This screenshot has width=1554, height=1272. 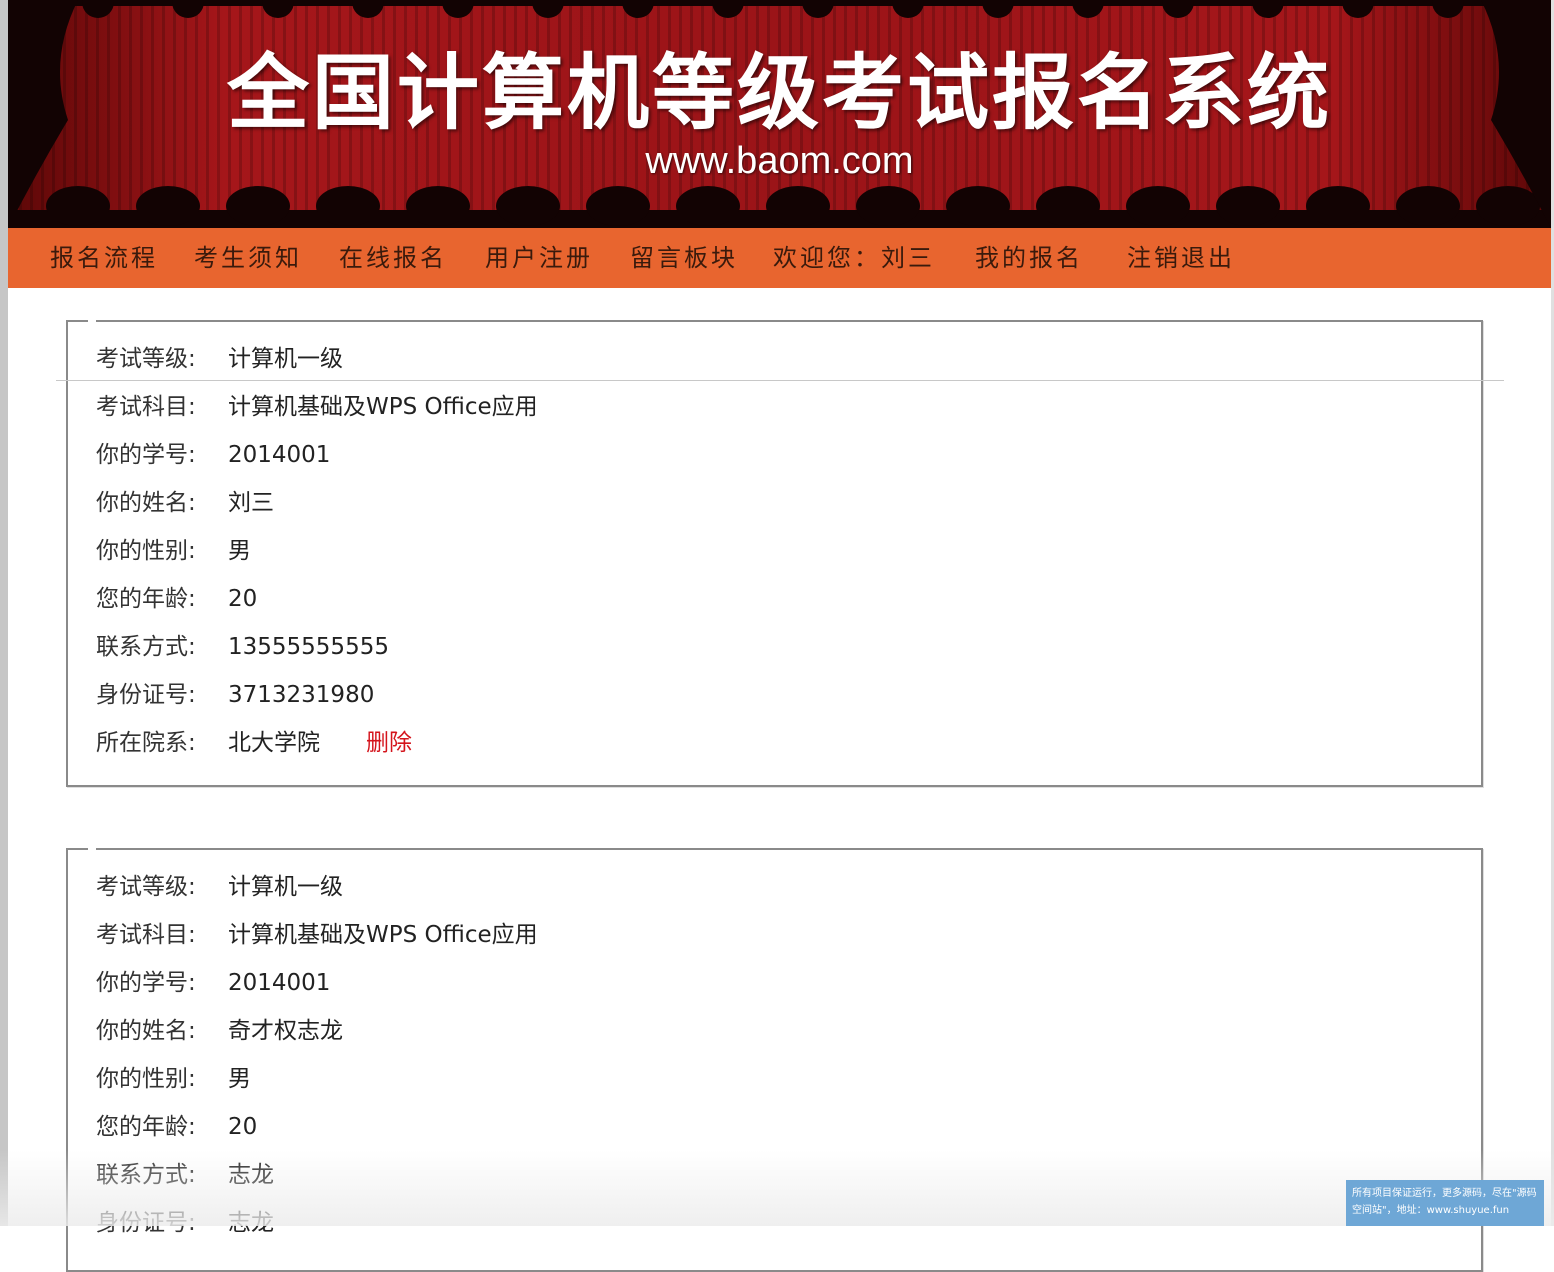 What do you see at coordinates (251, 1223) in the screenshot?
I see `field-value-id-card: 志龙` at bounding box center [251, 1223].